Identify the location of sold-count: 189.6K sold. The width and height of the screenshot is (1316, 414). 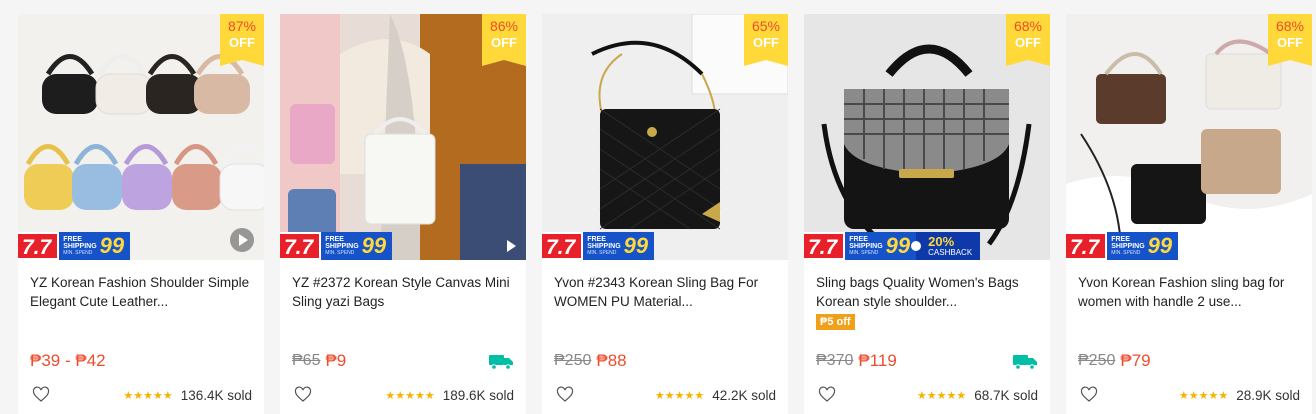
(478, 395).